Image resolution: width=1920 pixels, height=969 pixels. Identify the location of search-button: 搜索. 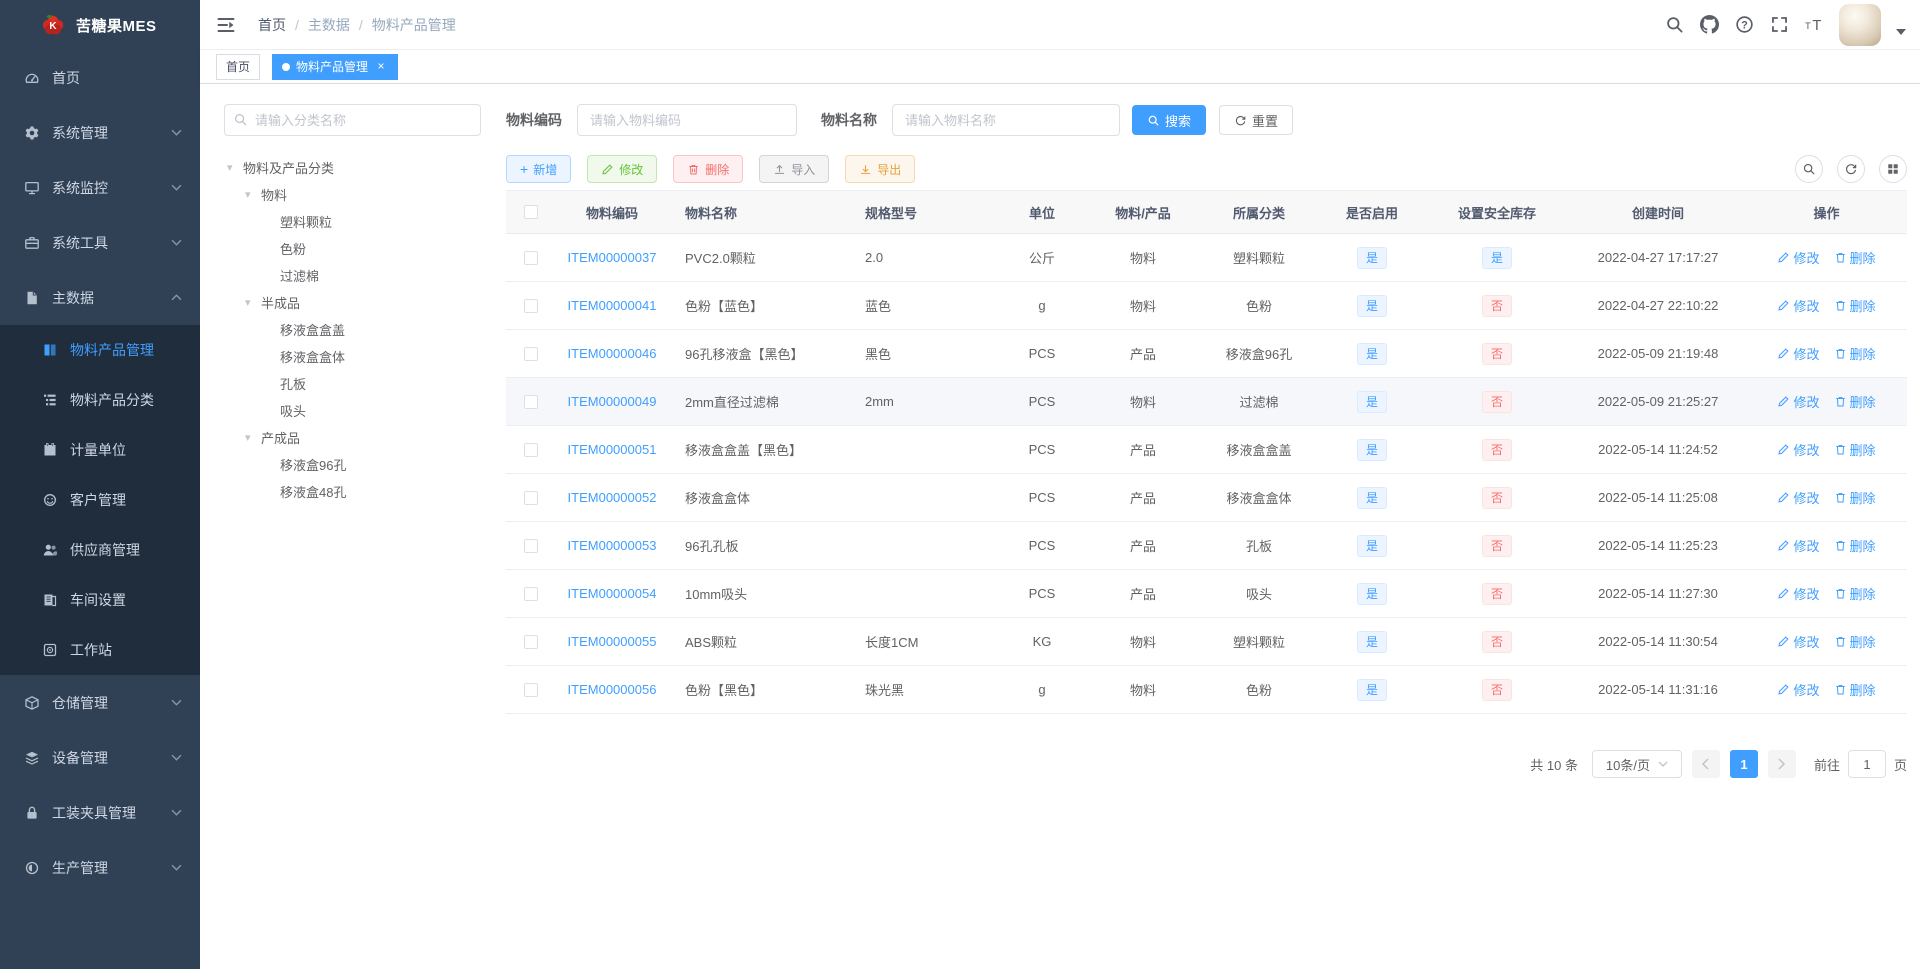
(1169, 120).